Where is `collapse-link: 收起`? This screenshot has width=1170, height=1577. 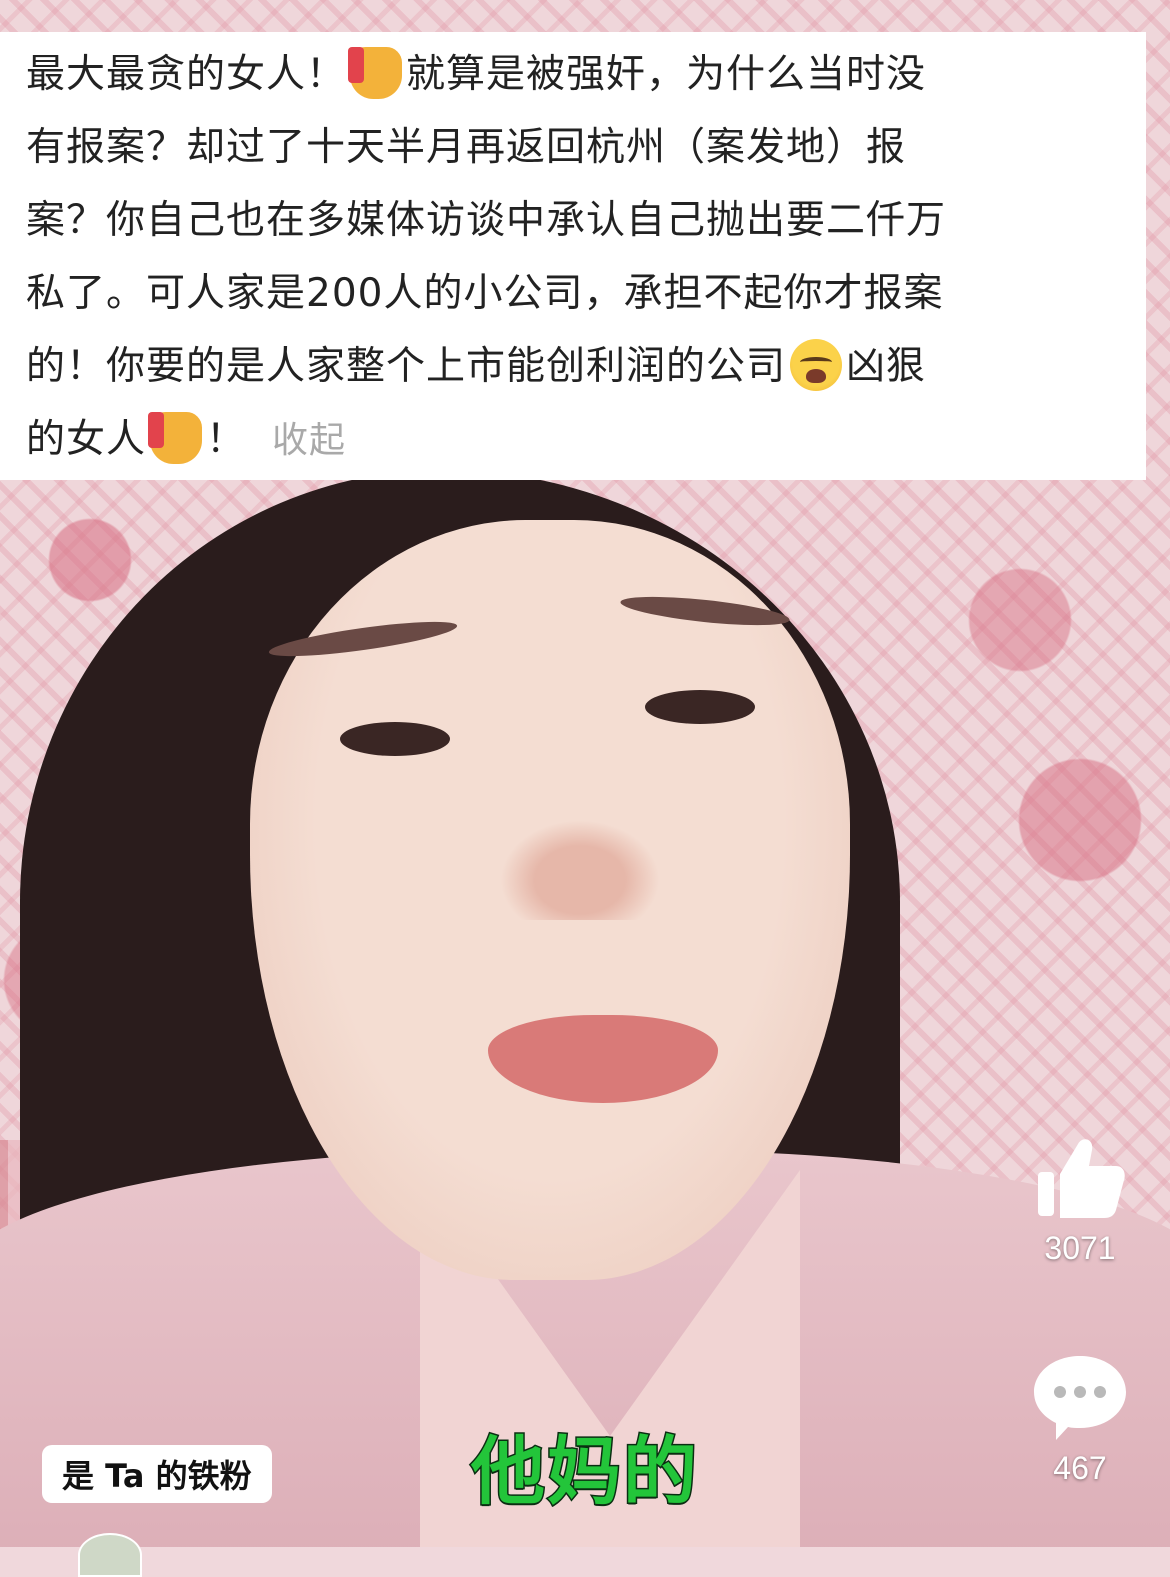
collapse-link: 收起 is located at coordinates (309, 440).